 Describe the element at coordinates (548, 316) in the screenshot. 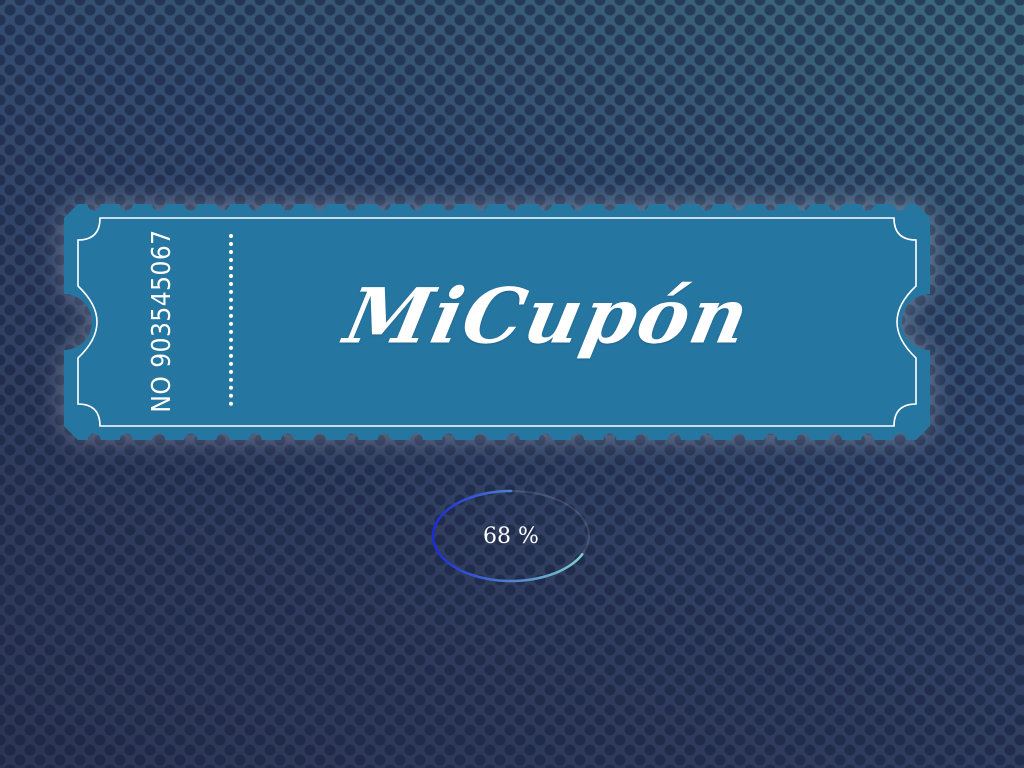

I see `coupon-brand-title: MiCupón` at that location.